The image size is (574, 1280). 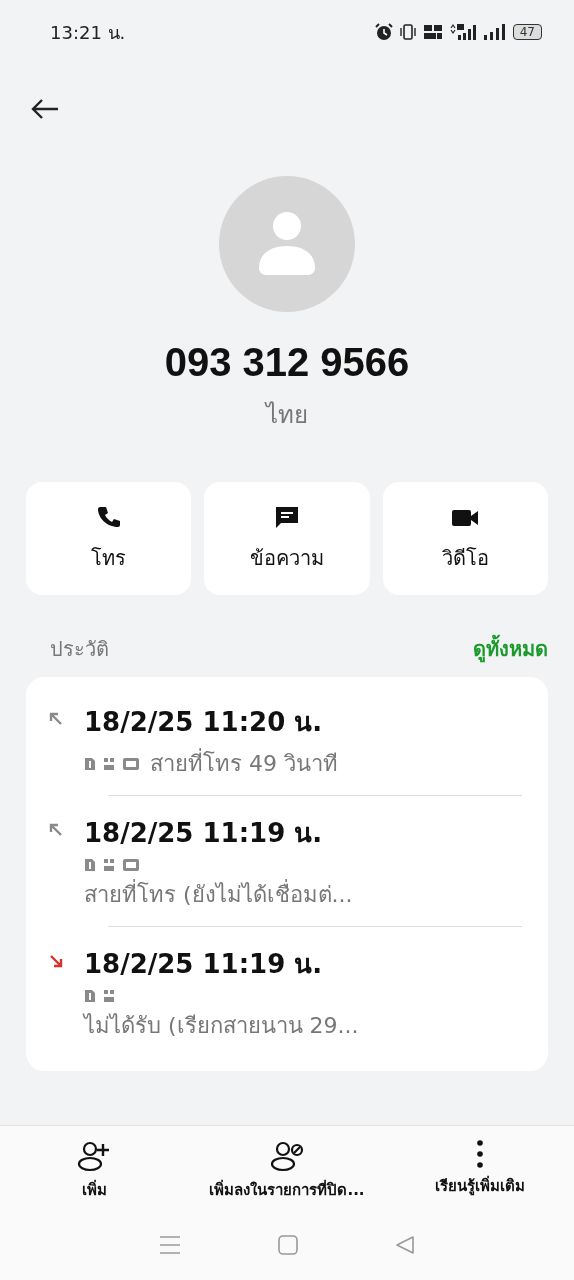 I want to click on status-time: 13:21 น., so click(x=88, y=32).